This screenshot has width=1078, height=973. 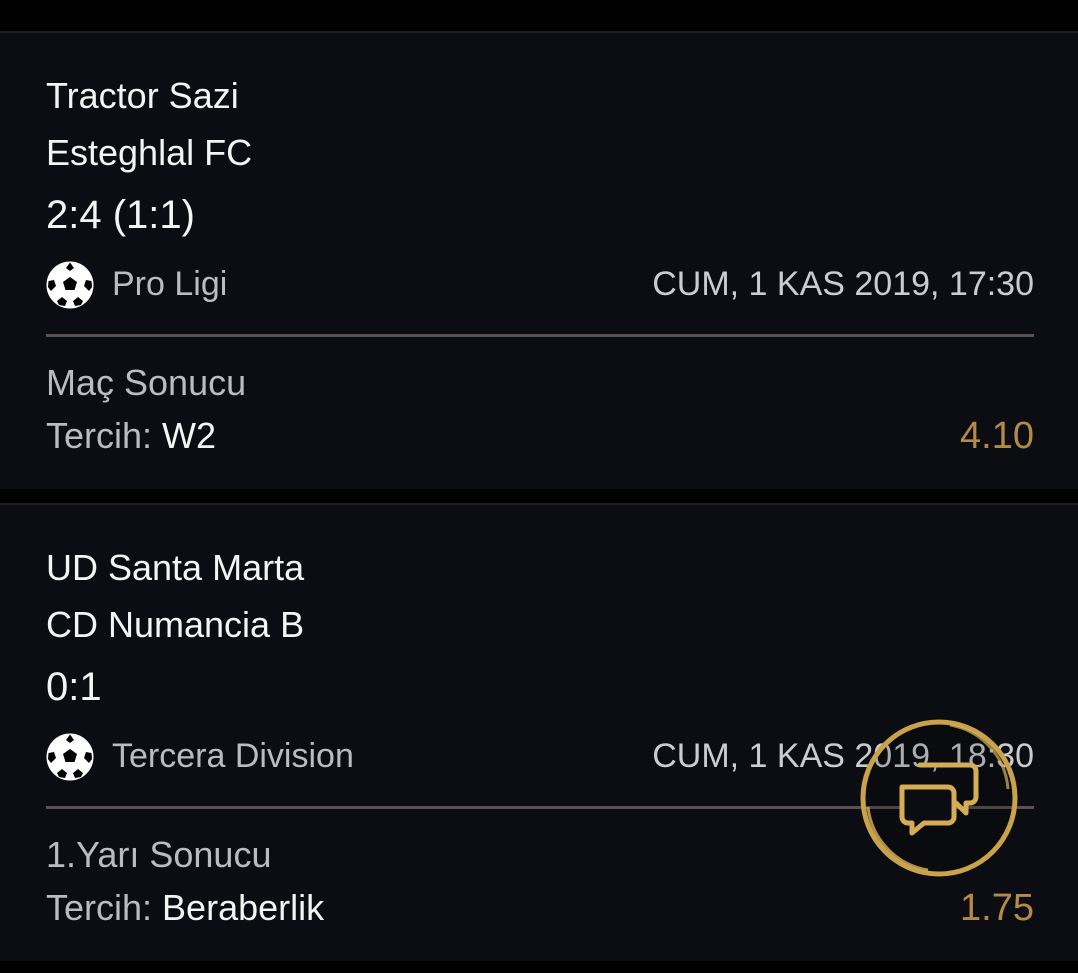 I want to click on pick-value: W2, so click(x=189, y=435).